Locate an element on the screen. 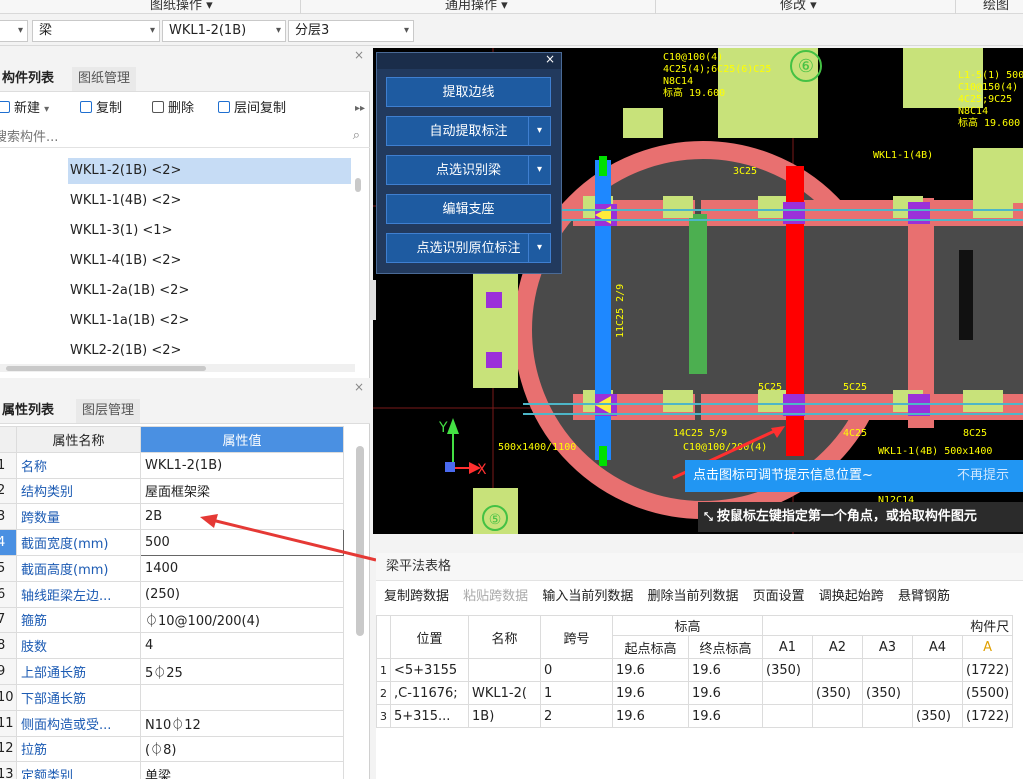  table-row: 7箍筋⏀10@100/200(4) is located at coordinates (172, 620).